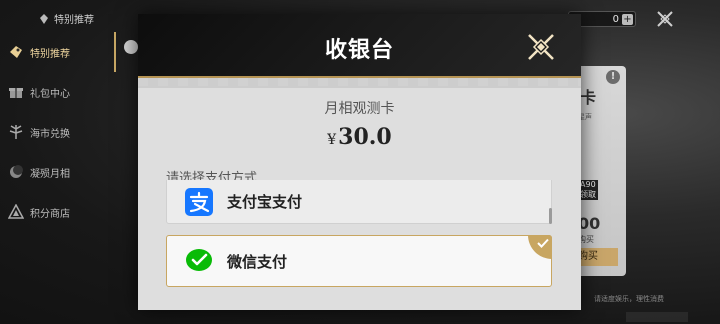 This screenshot has width=720, height=324. What do you see at coordinates (588, 97) in the screenshot?
I see `card-title: 卡` at bounding box center [588, 97].